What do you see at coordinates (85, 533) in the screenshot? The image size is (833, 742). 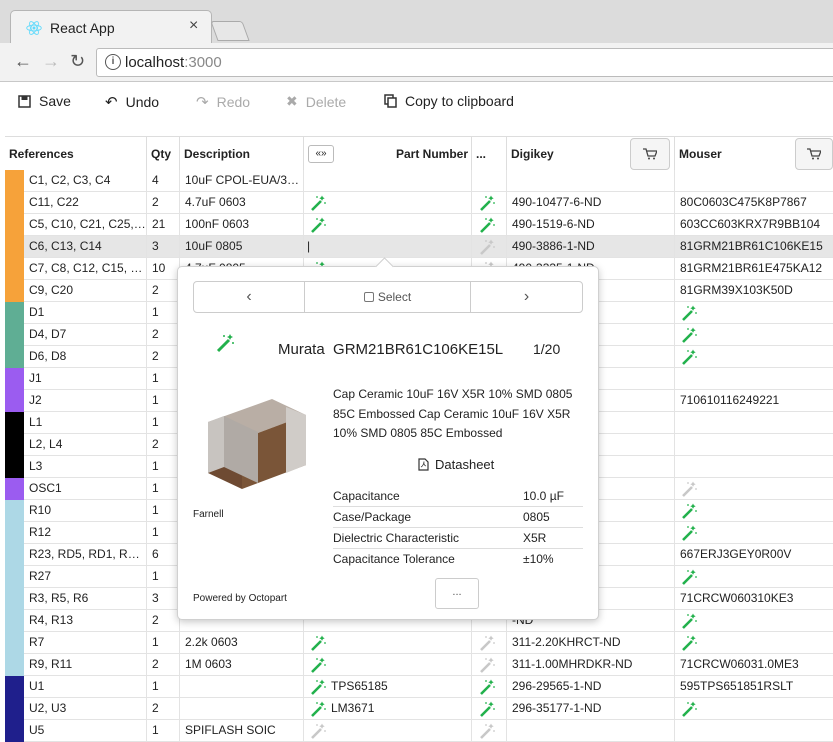 I see `cell-references: R12` at bounding box center [85, 533].